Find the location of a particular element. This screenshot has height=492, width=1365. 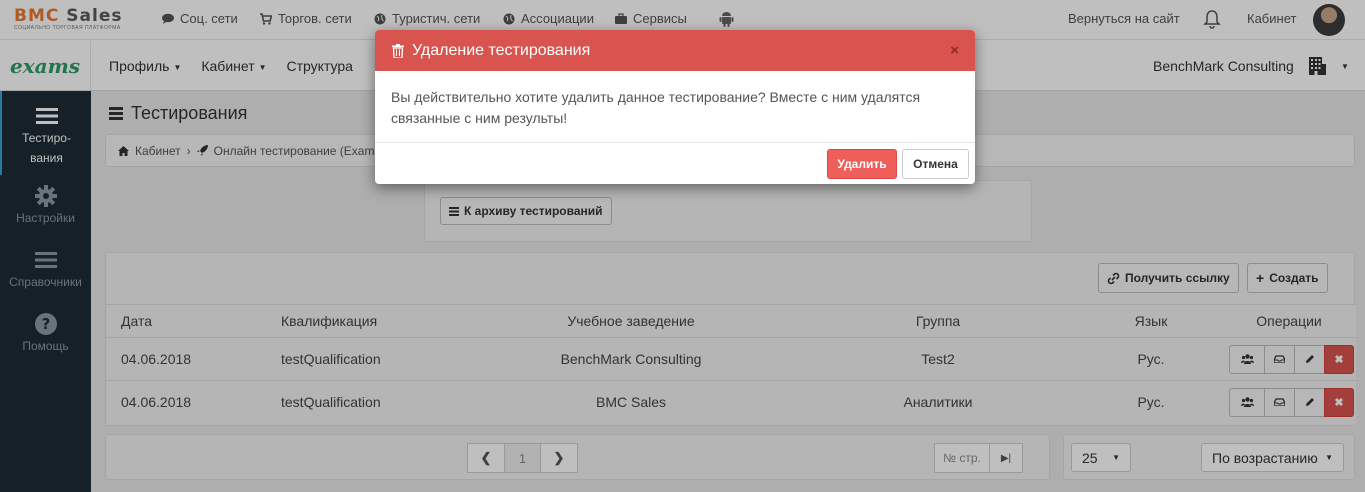

modal-header: Удаление тестирования × is located at coordinates (675, 50).